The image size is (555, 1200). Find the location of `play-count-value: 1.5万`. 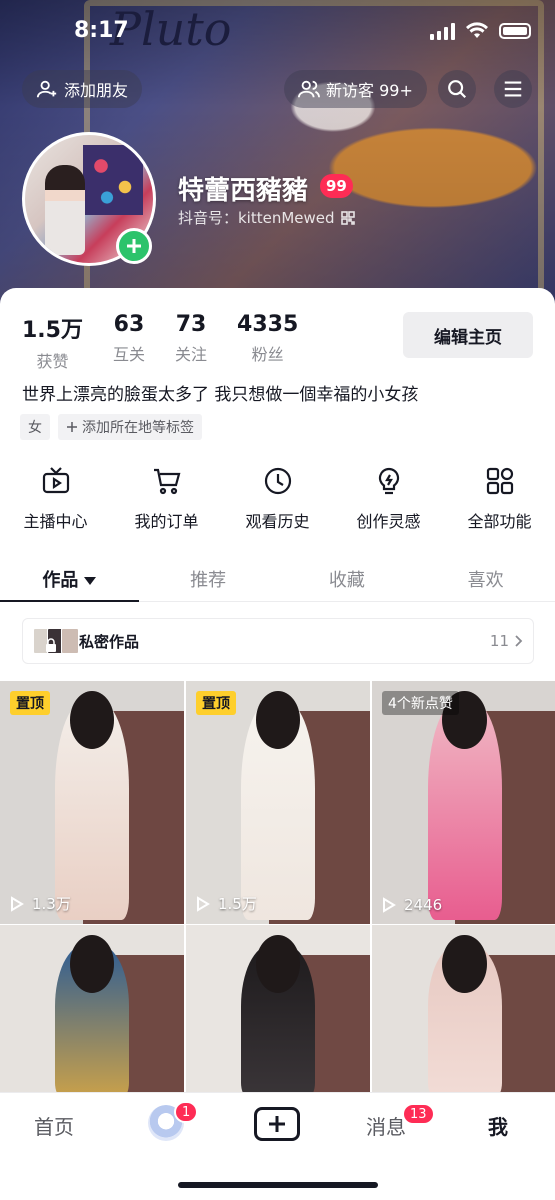

play-count-value: 1.5万 is located at coordinates (237, 904).